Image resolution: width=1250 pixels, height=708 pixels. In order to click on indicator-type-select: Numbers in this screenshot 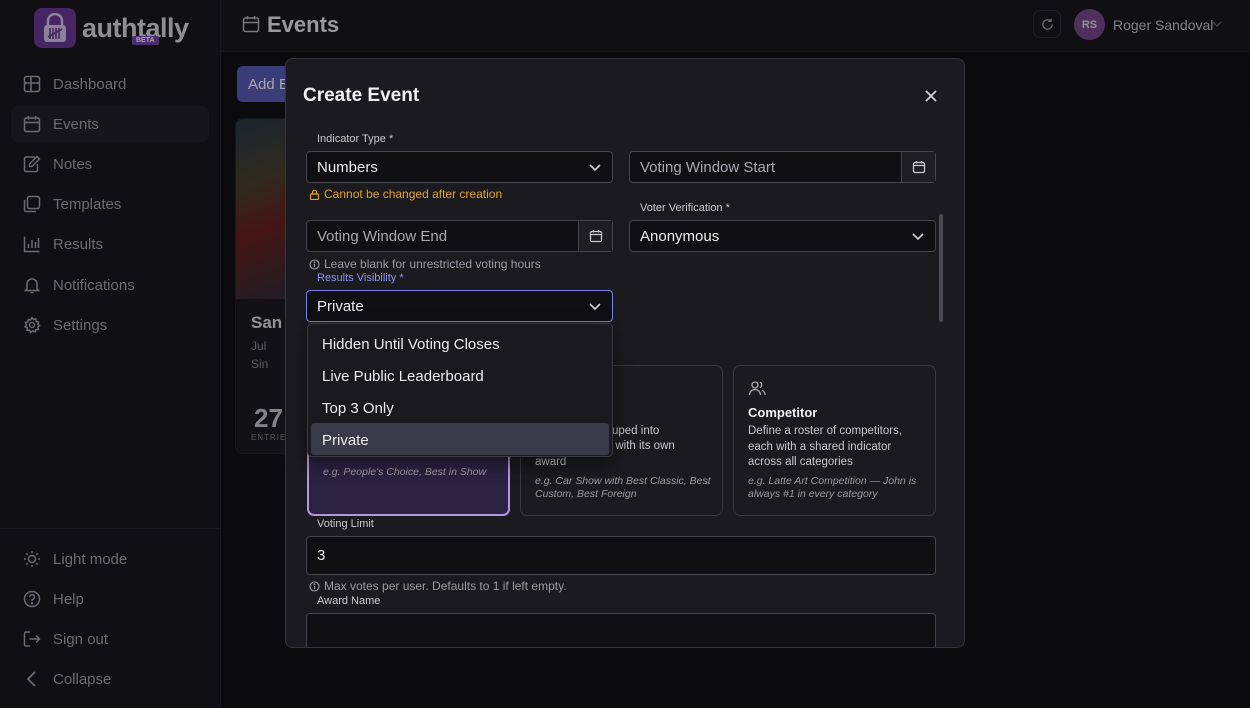, I will do `click(459, 167)`.